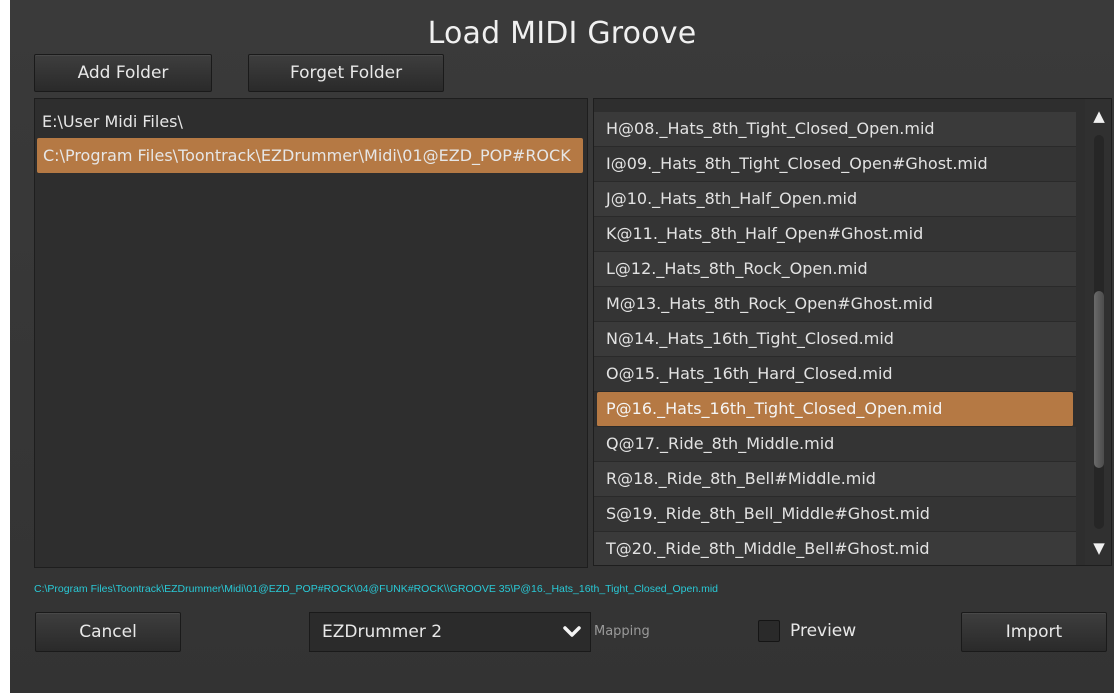 The width and height of the screenshot is (1114, 693). Describe the element at coordinates (737, 268) in the screenshot. I see `file-row-label: L@12._Hats_8th_Rock_Open.mid` at that location.